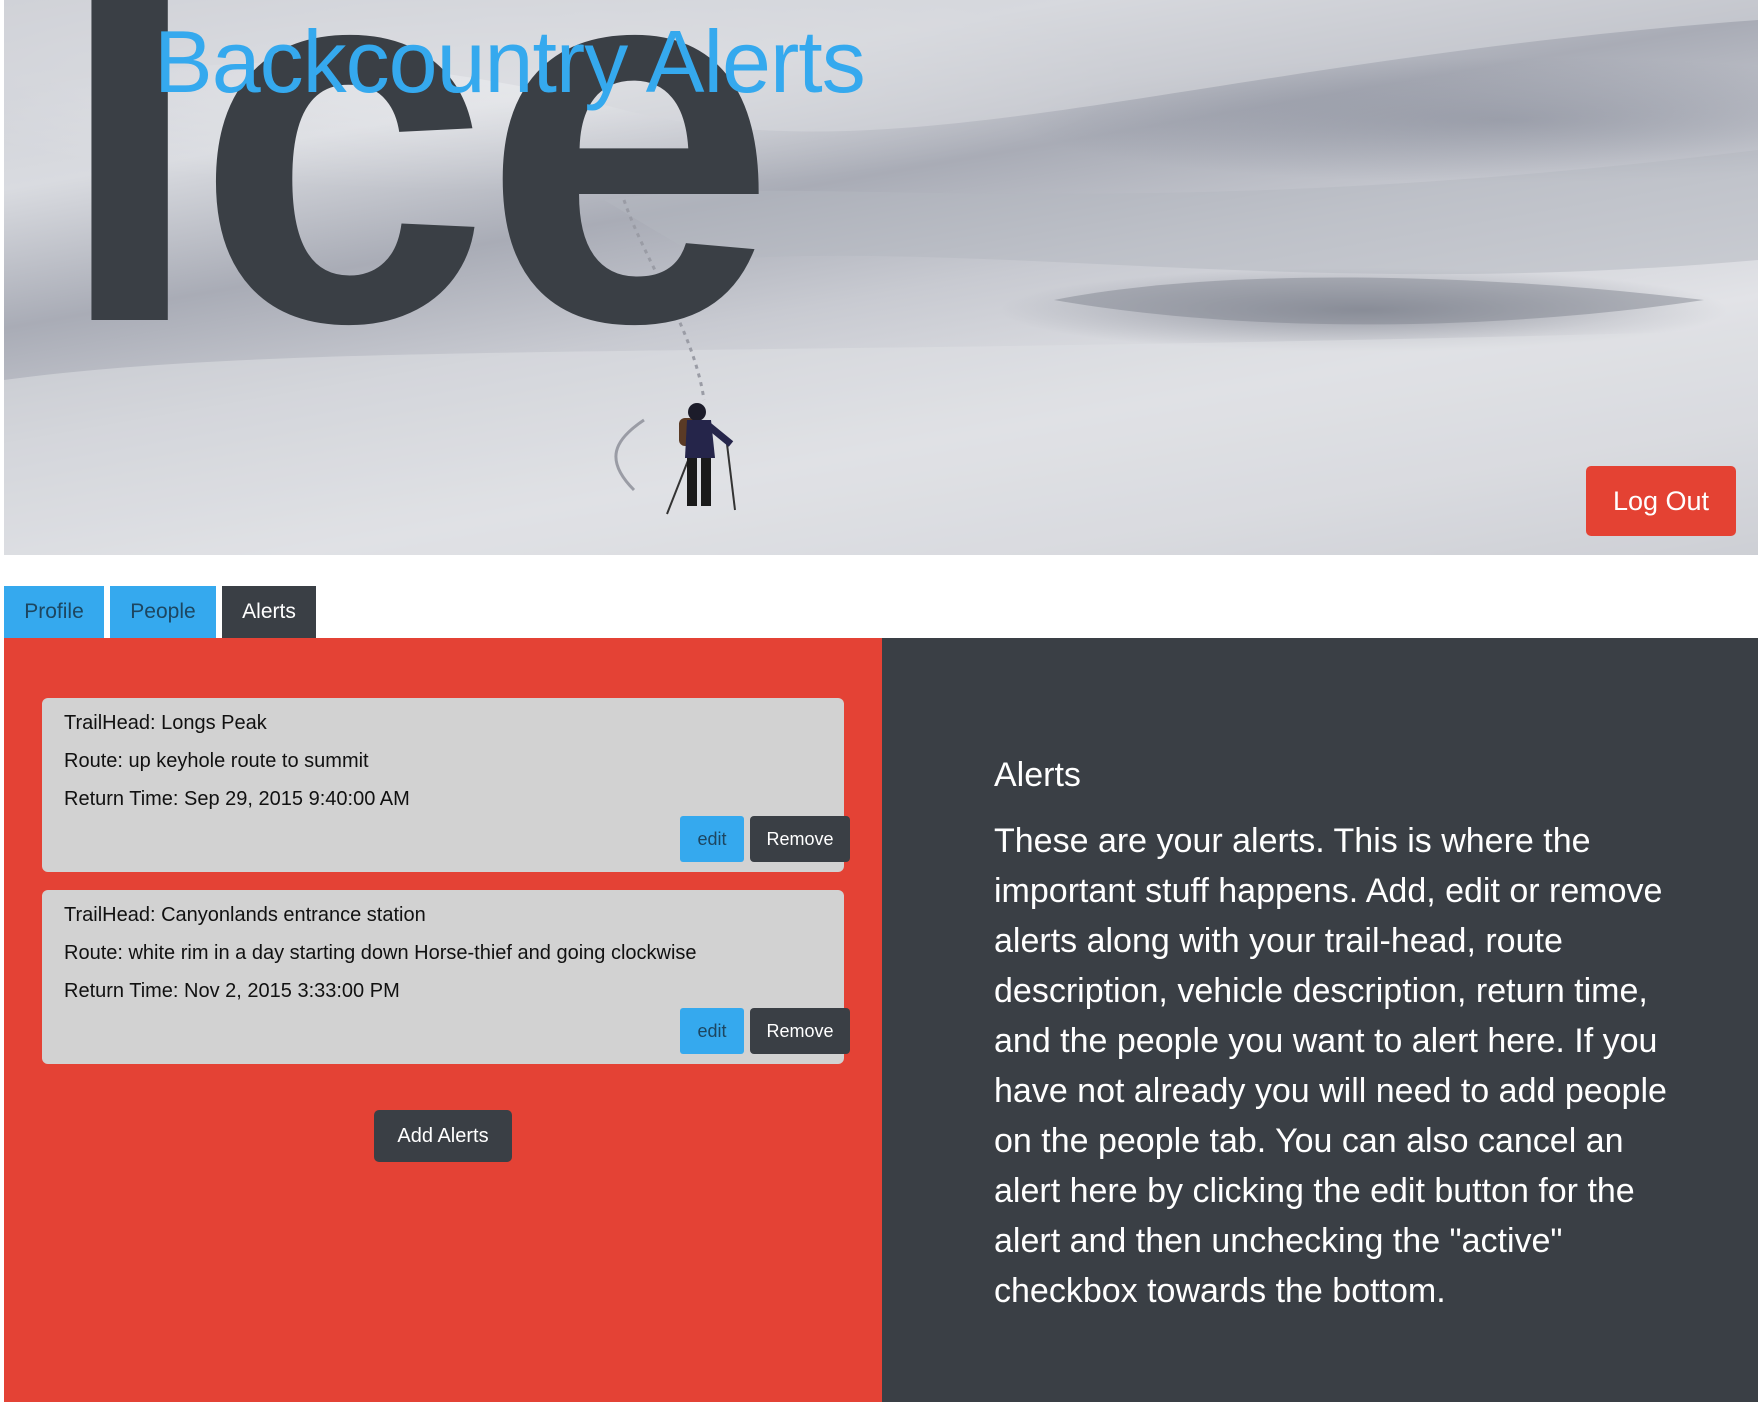 The image size is (1758, 1402). I want to click on add-alerts-button: Add Alerts, so click(443, 1136).